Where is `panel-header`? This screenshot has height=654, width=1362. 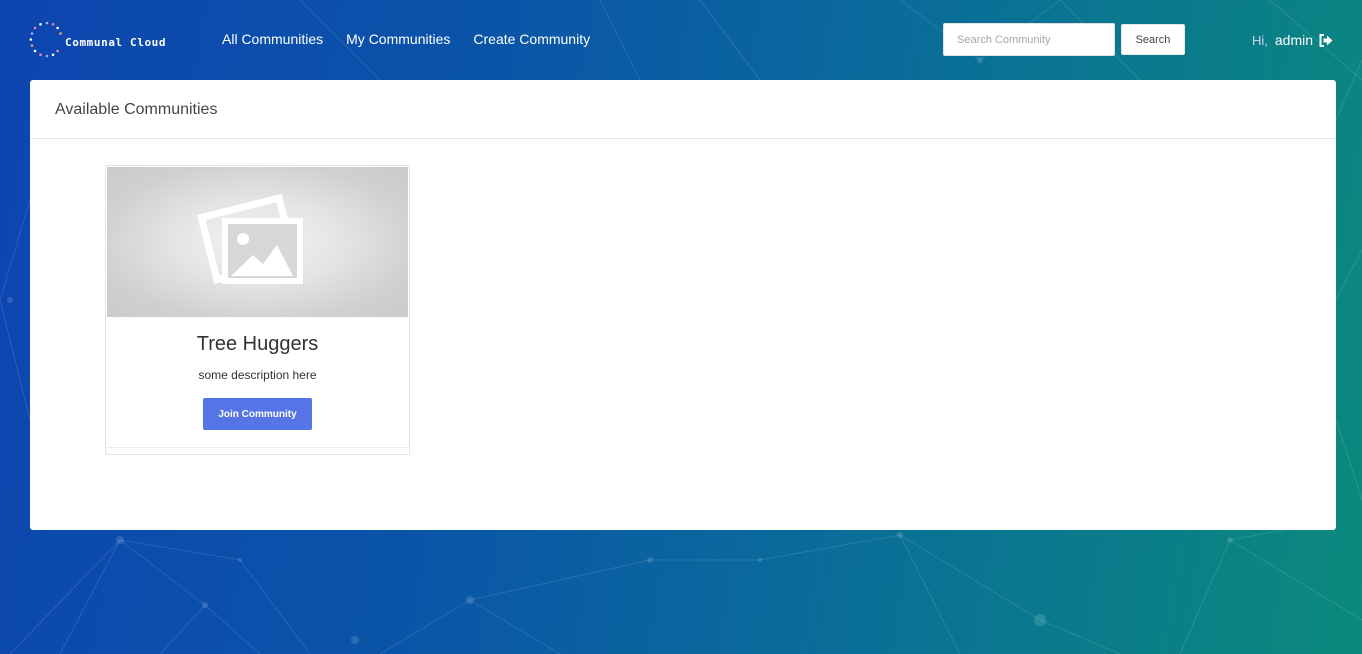 panel-header is located at coordinates (683, 109).